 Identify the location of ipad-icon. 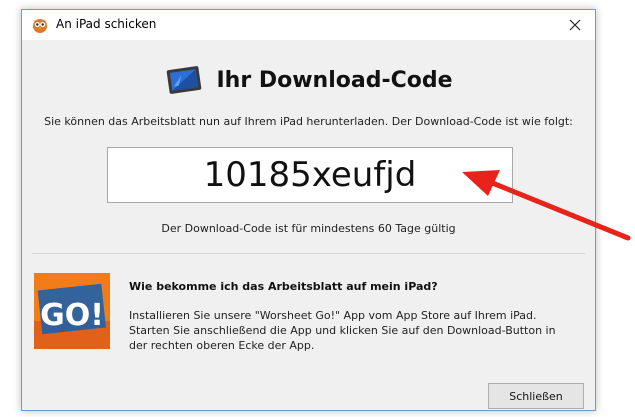
(184, 80).